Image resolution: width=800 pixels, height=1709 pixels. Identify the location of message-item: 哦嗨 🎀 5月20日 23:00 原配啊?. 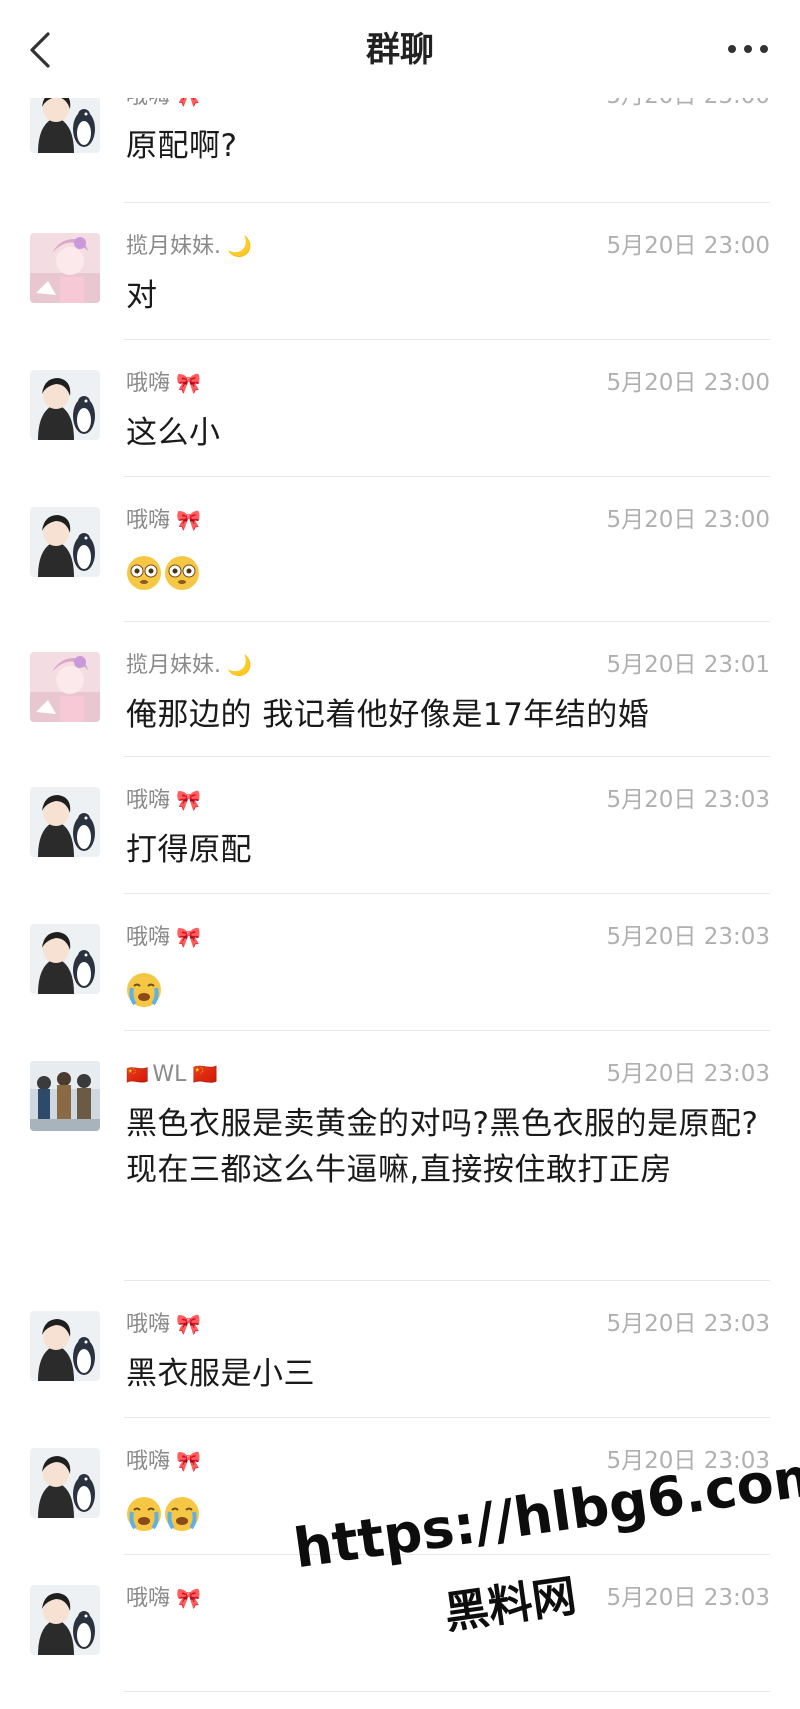
(400, 150).